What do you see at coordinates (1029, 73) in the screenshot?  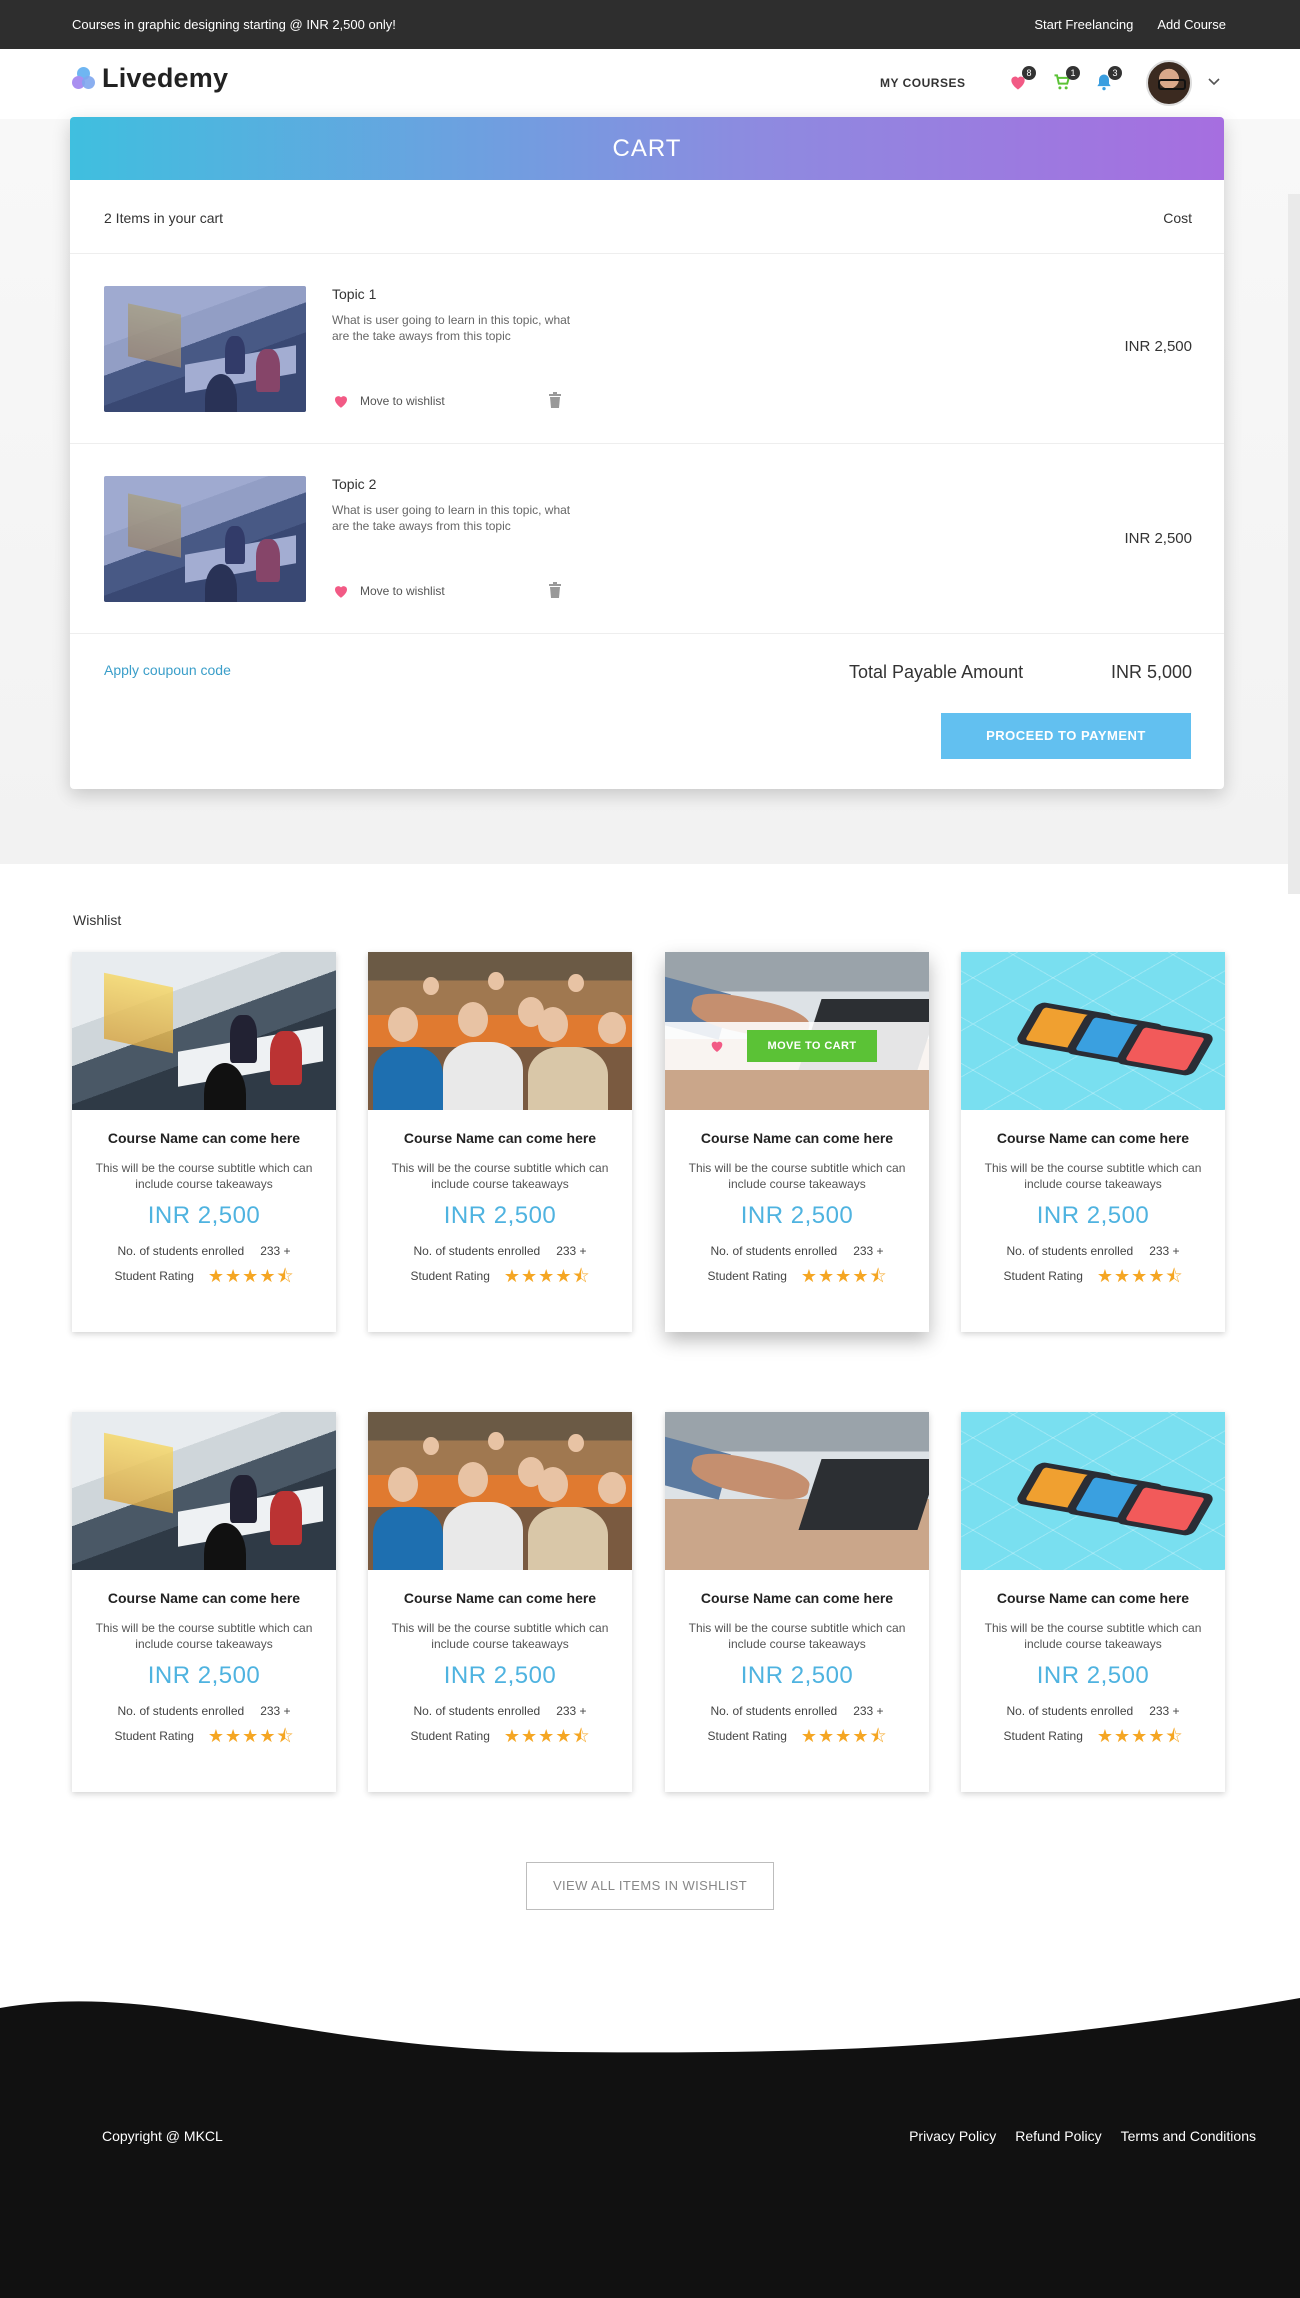 I see `wishlist-count-badge: 8` at bounding box center [1029, 73].